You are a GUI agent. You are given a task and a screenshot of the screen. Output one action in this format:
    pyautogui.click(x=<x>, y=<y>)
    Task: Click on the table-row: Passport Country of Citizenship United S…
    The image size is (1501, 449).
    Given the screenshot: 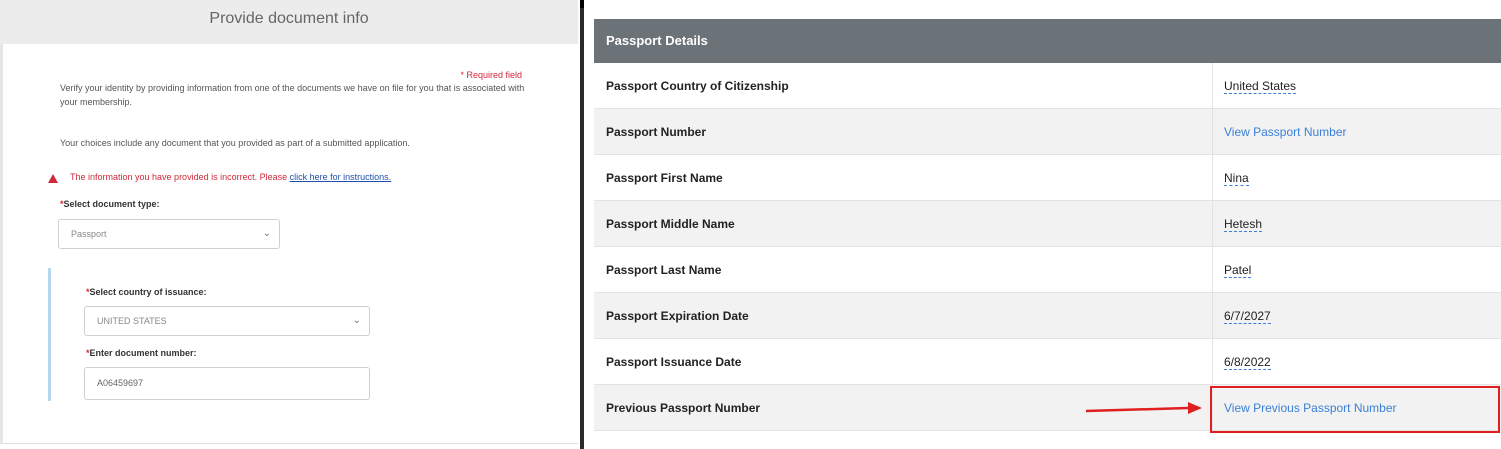 What is the action you would take?
    pyautogui.click(x=1047, y=86)
    